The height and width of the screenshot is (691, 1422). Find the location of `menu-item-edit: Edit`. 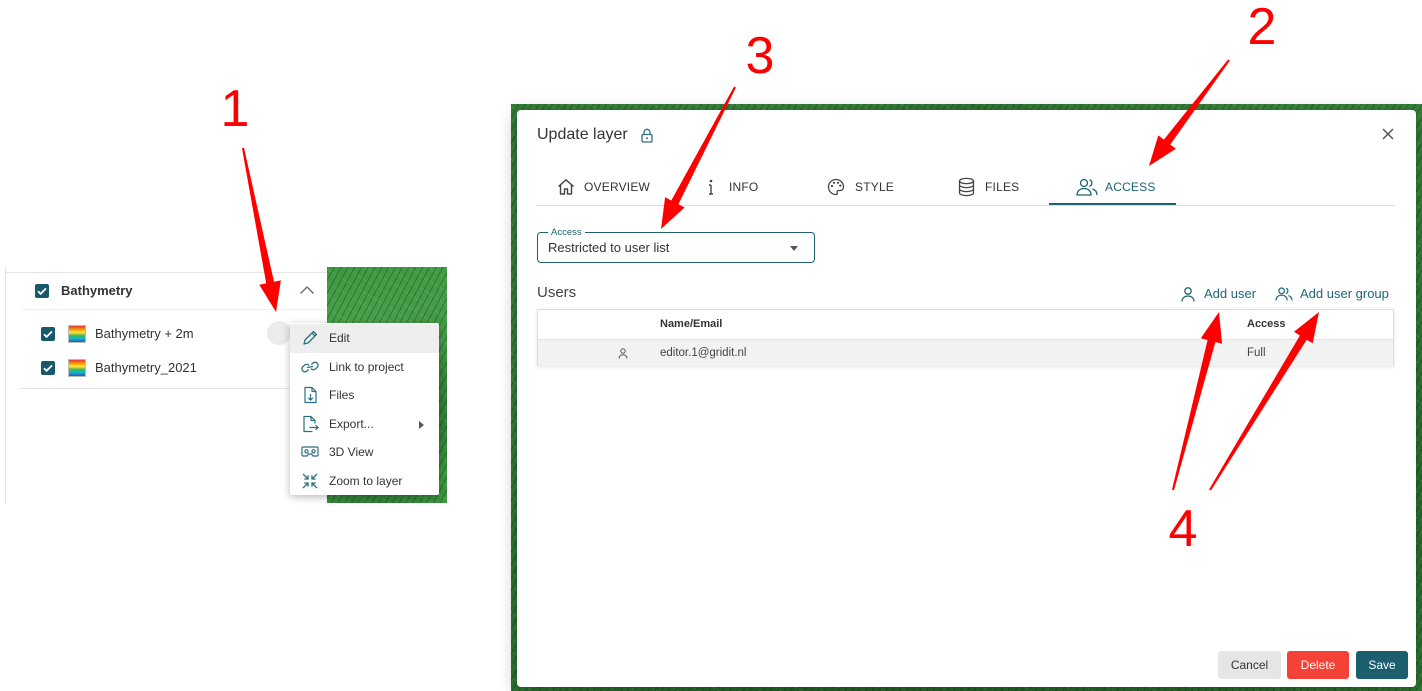

menu-item-edit: Edit is located at coordinates (364, 338).